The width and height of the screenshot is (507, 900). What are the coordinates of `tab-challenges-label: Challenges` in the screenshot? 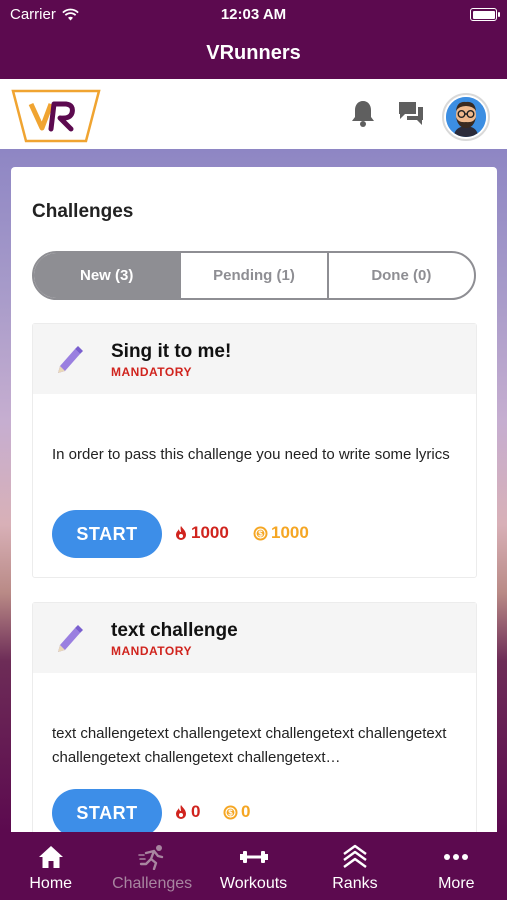 It's located at (152, 883).